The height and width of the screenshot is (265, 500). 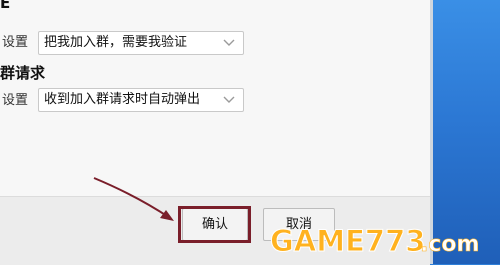 What do you see at coordinates (214, 224) in the screenshot?
I see `highlight-box` at bounding box center [214, 224].